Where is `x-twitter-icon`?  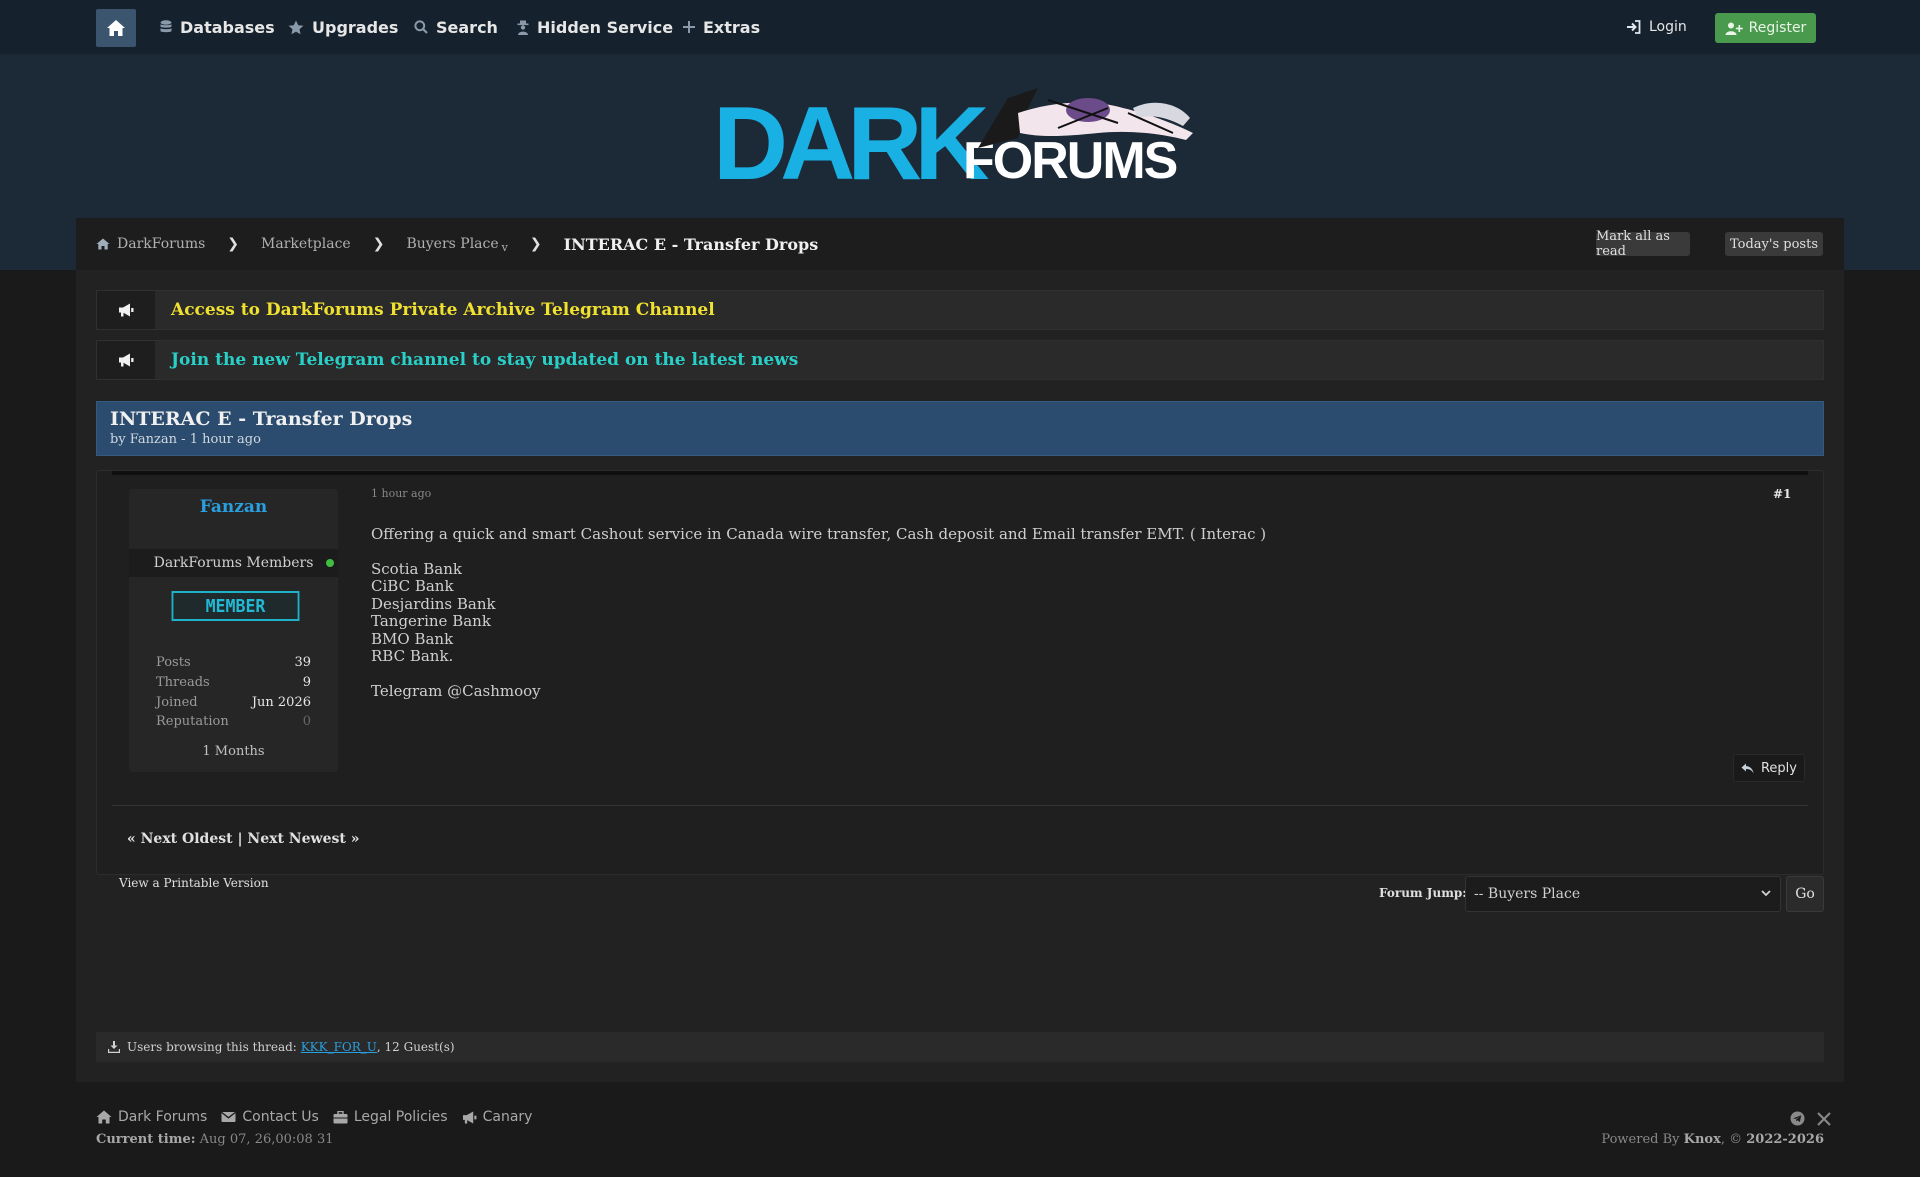 x-twitter-icon is located at coordinates (1824, 1118).